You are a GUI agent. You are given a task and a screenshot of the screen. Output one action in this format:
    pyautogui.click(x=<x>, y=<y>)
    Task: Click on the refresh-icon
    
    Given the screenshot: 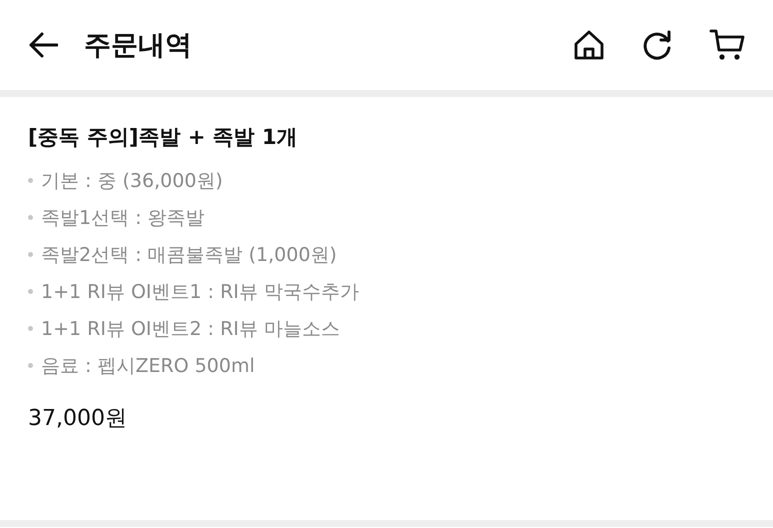 What is the action you would take?
    pyautogui.click(x=657, y=45)
    